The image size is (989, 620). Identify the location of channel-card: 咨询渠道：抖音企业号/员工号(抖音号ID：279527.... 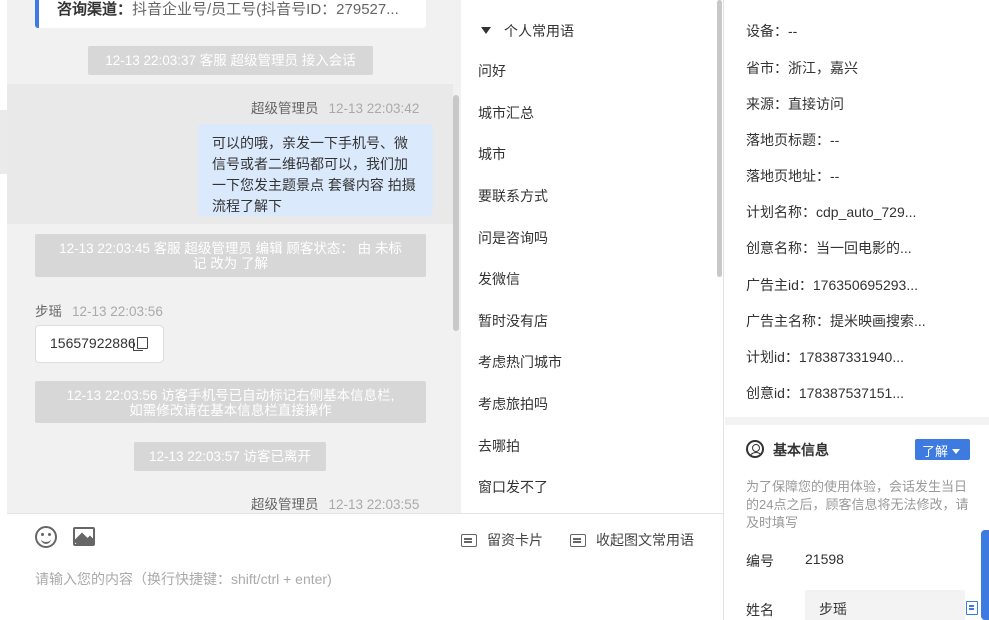
(230, 14).